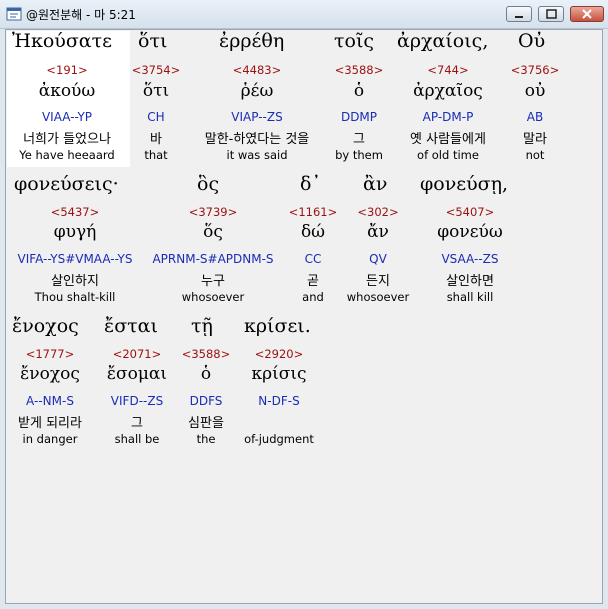 Image resolution: width=608 pixels, height=609 pixels. What do you see at coordinates (156, 91) in the screenshot?
I see `lemma: ὅτι` at bounding box center [156, 91].